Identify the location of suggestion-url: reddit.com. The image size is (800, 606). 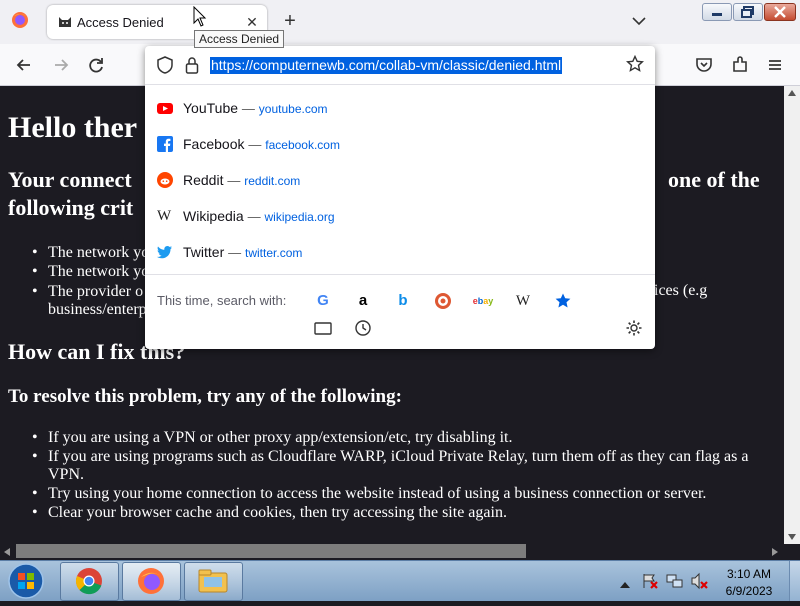
(272, 181).